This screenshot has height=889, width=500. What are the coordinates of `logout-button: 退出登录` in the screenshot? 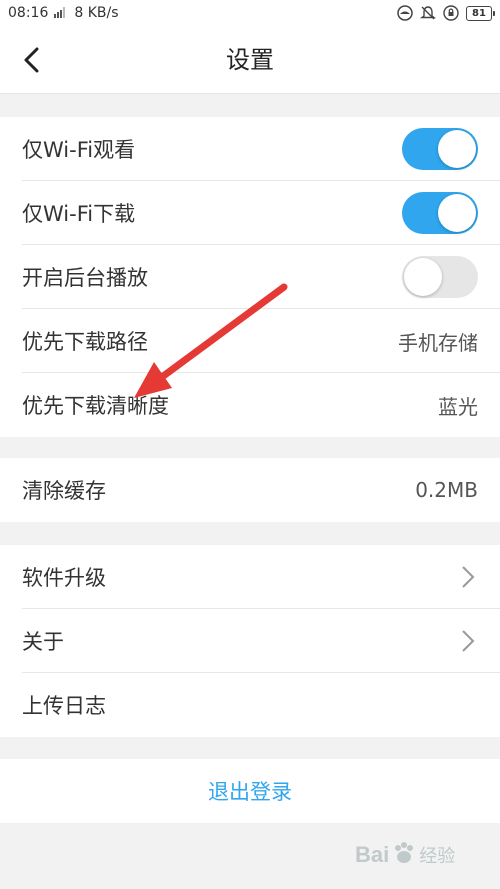 It's located at (250, 791).